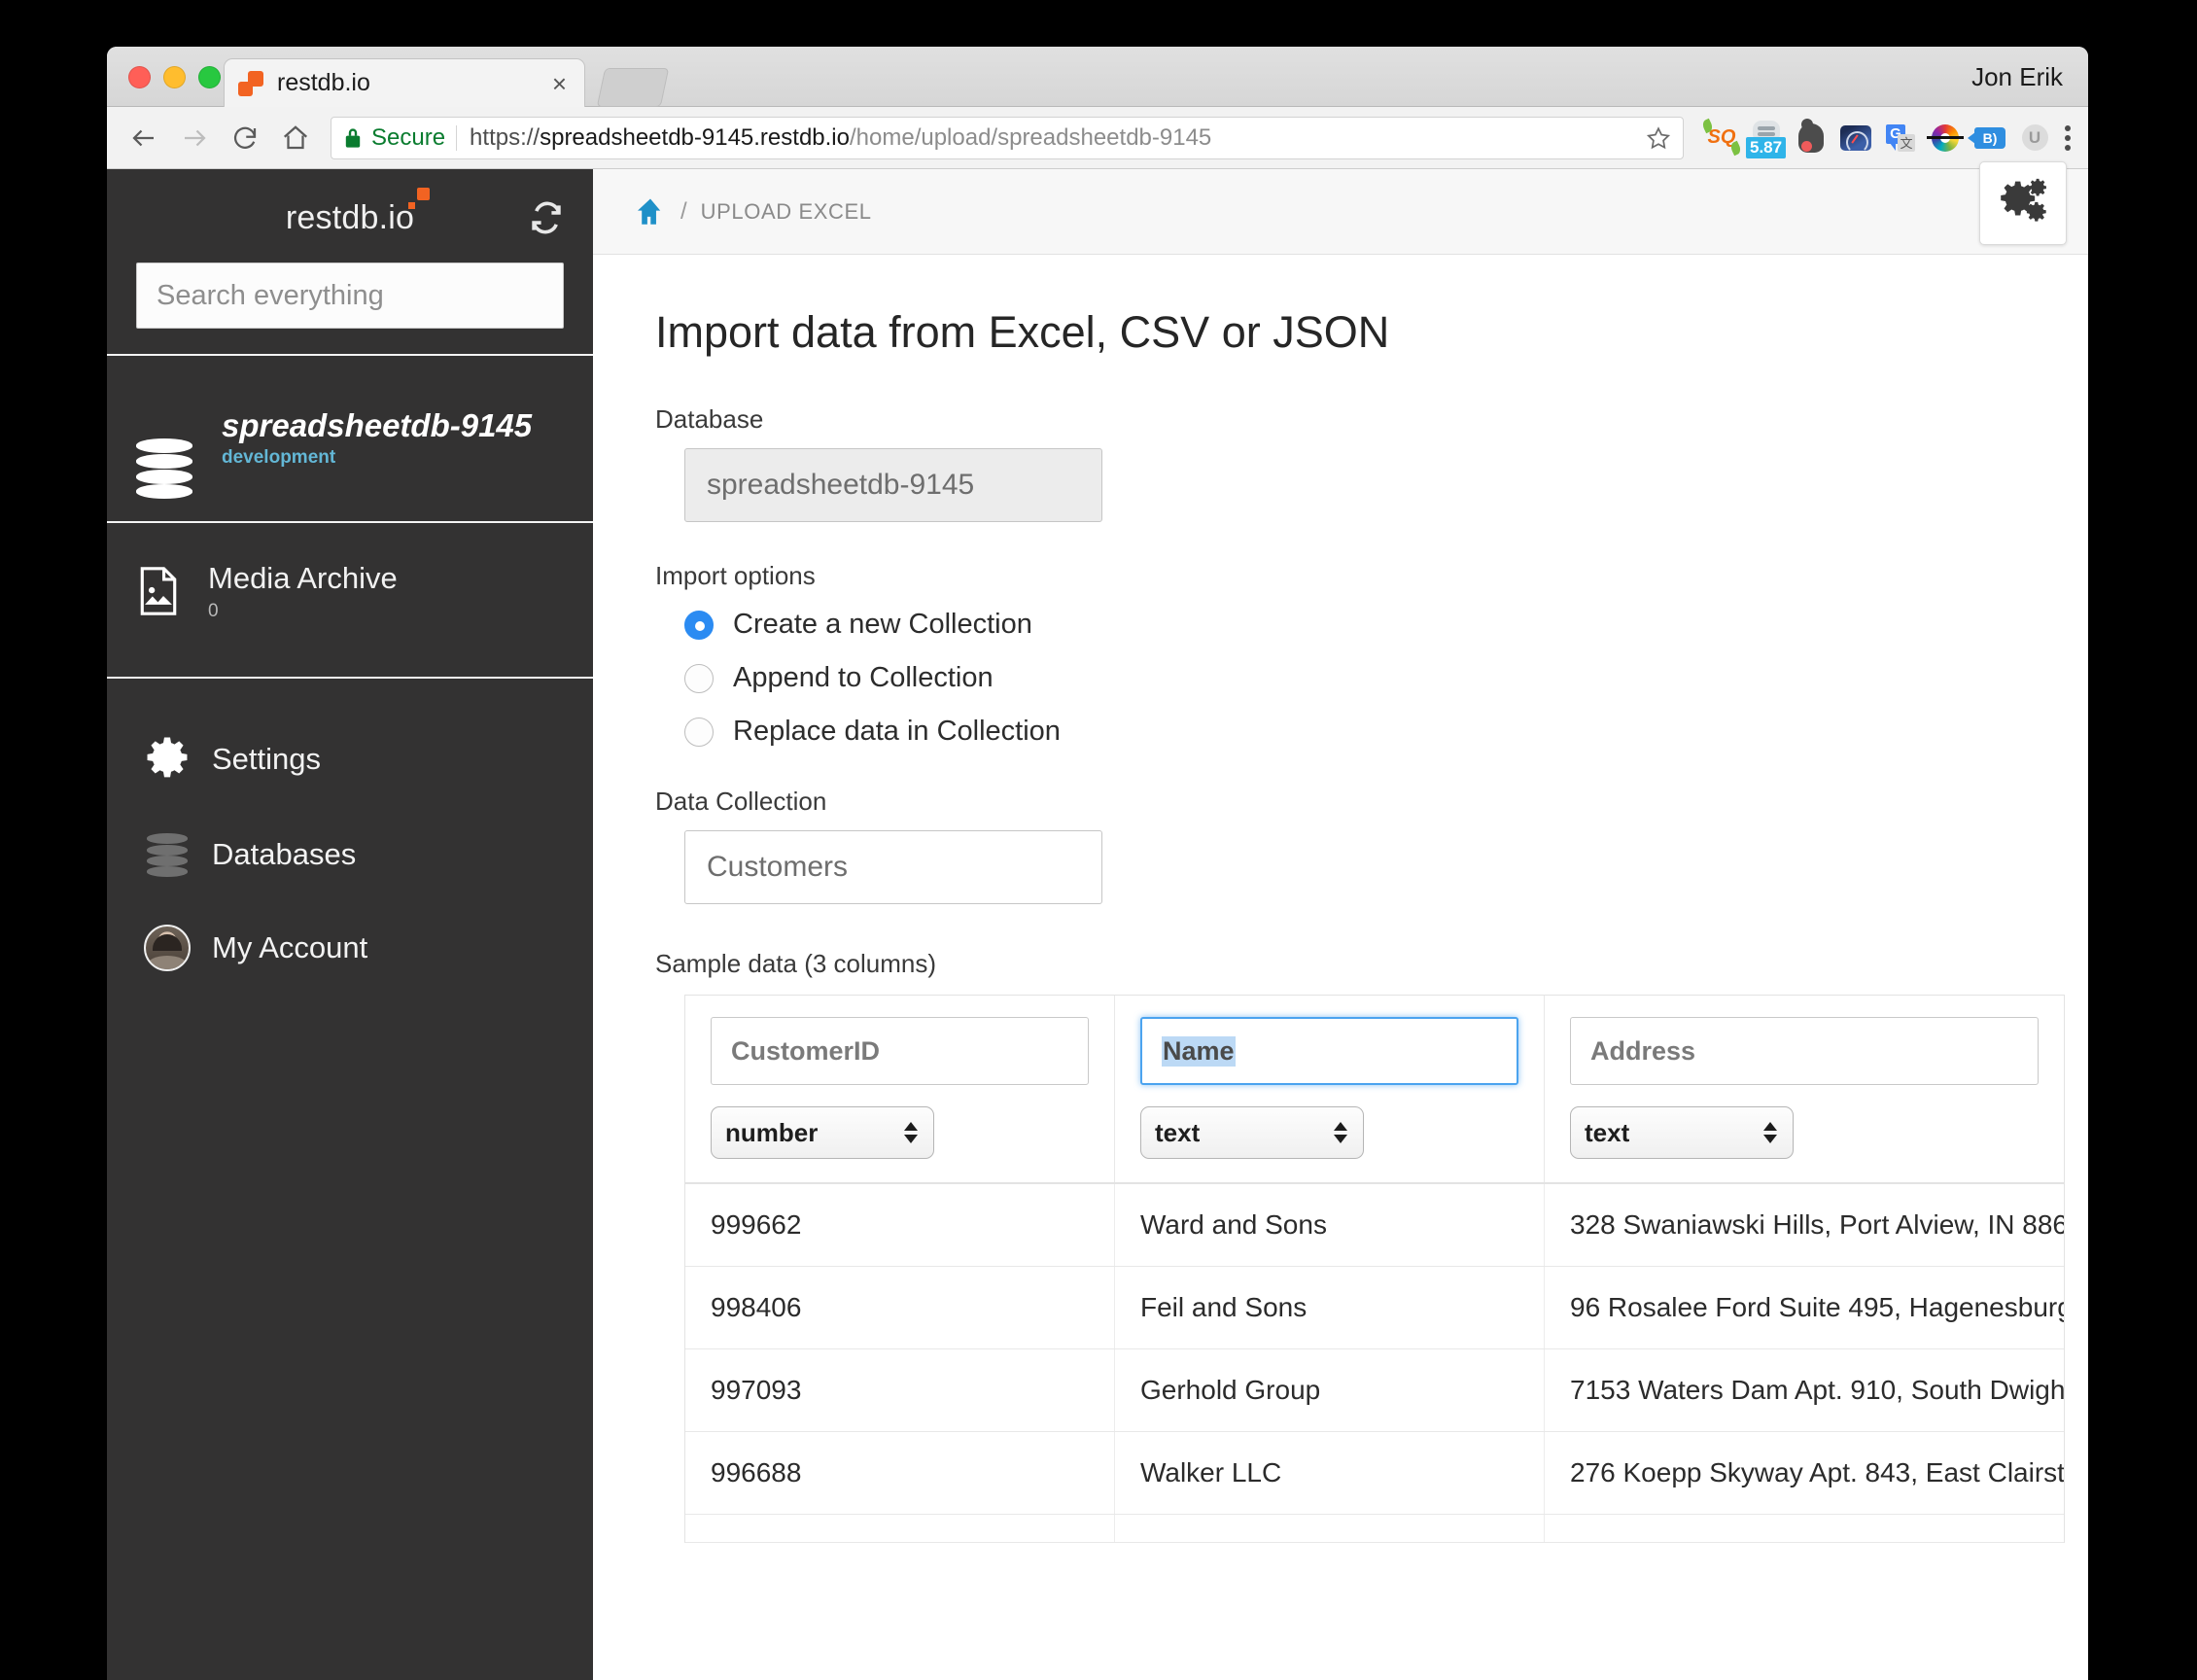 The width and height of the screenshot is (2197, 1680). What do you see at coordinates (897, 731) in the screenshot?
I see `radio-label-replace: Replace data in Collection` at bounding box center [897, 731].